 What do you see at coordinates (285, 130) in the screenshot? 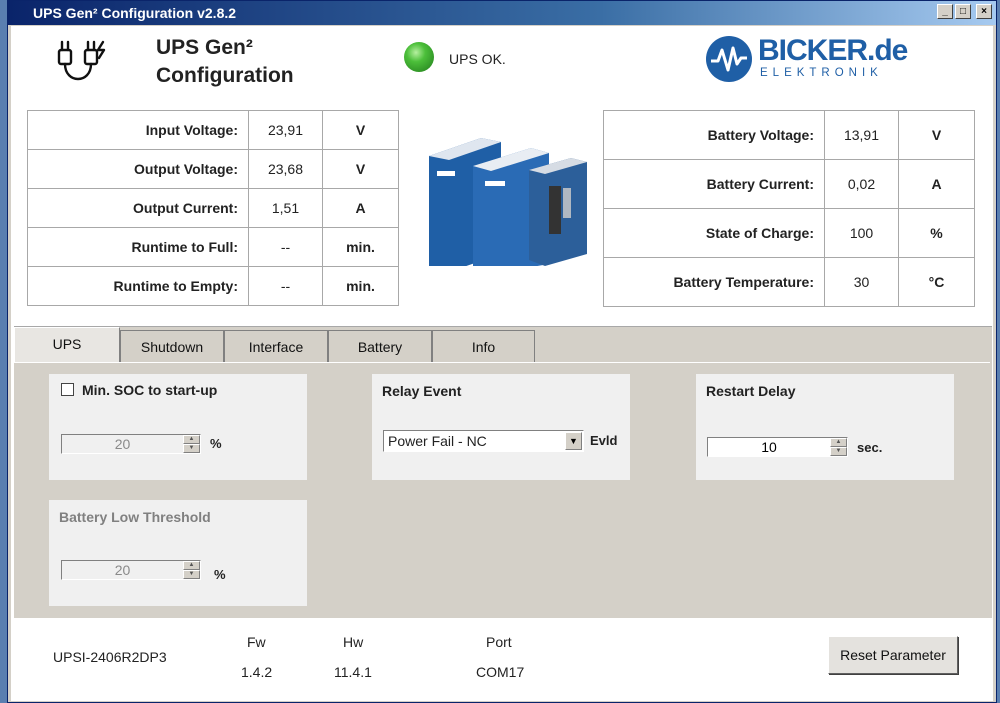
I see `row-value: 23,91` at bounding box center [285, 130].